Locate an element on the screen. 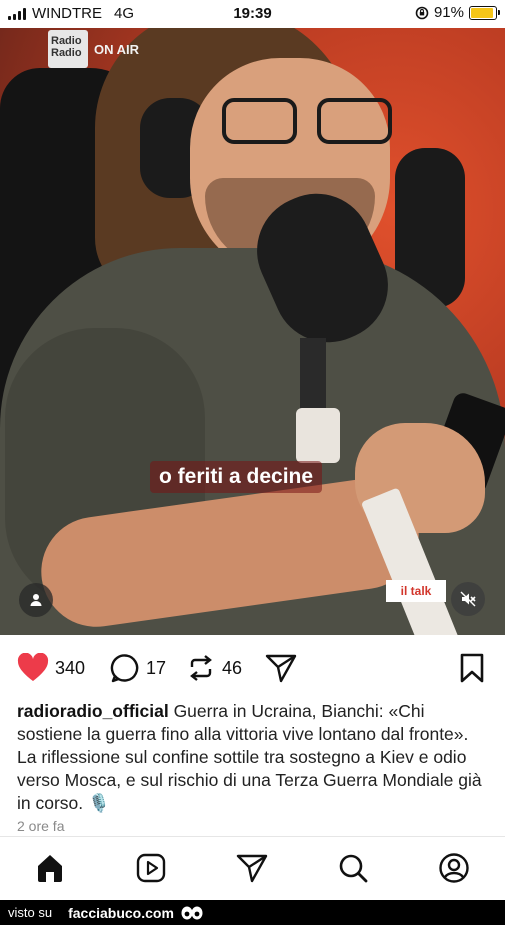  nav-home is located at coordinates (50, 868).